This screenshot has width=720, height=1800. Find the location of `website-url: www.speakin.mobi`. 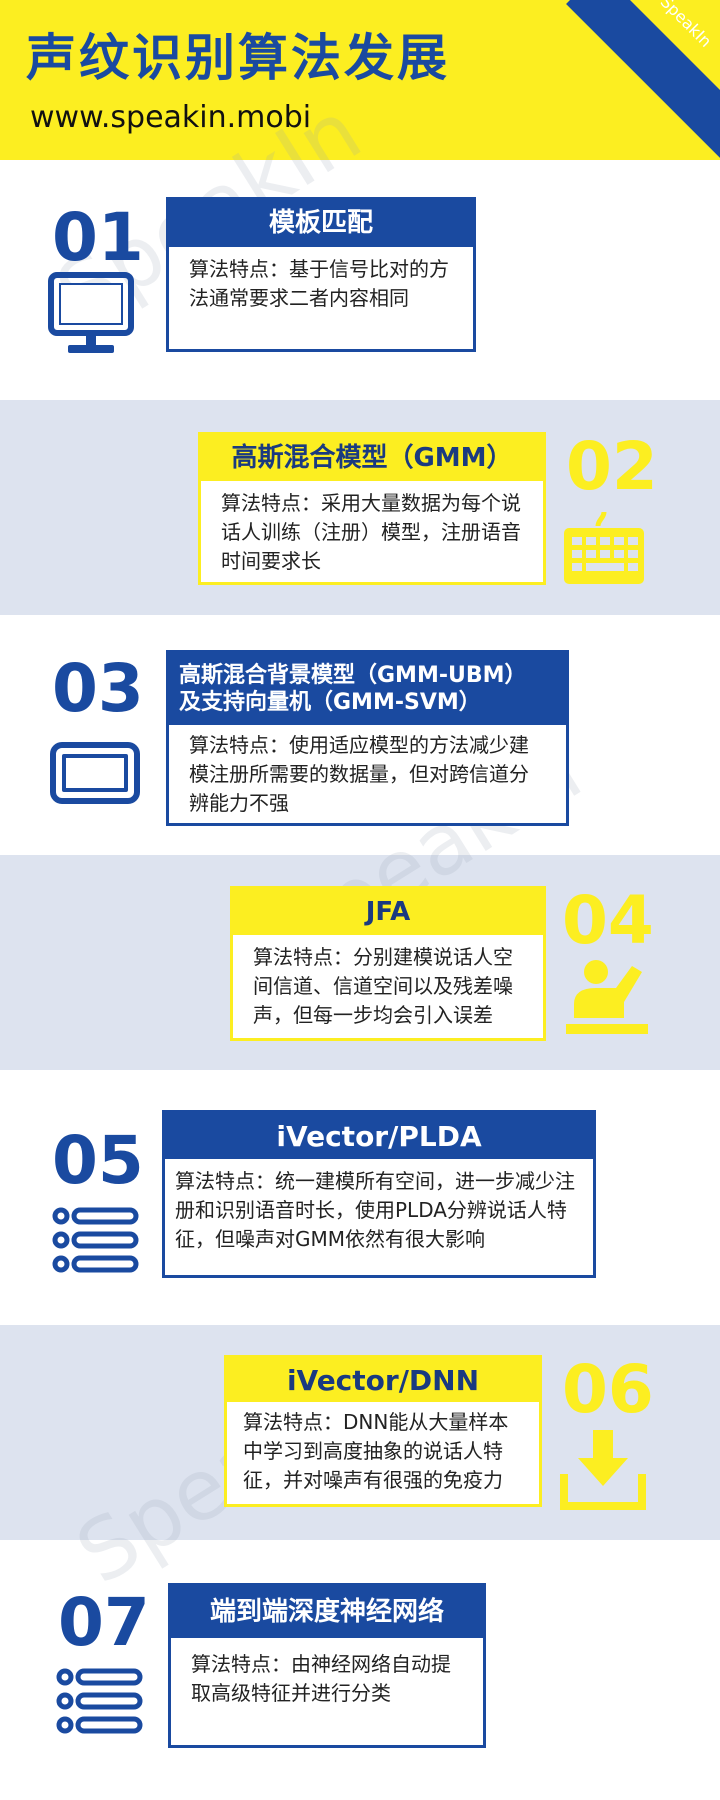

website-url: www.speakin.mobi is located at coordinates (170, 117).